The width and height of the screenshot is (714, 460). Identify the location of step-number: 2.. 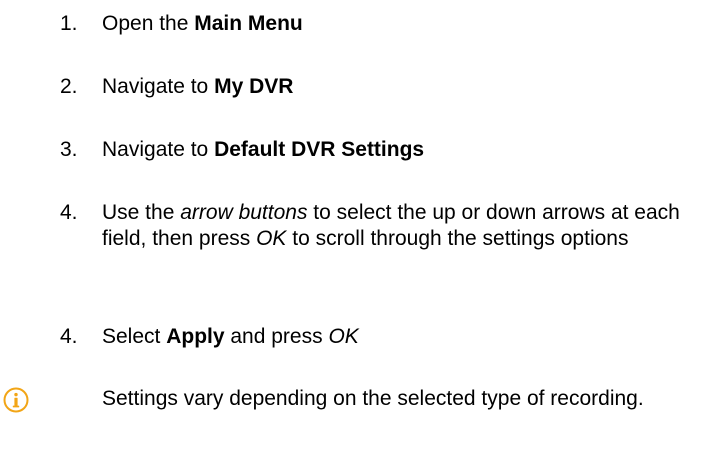
(69, 86).